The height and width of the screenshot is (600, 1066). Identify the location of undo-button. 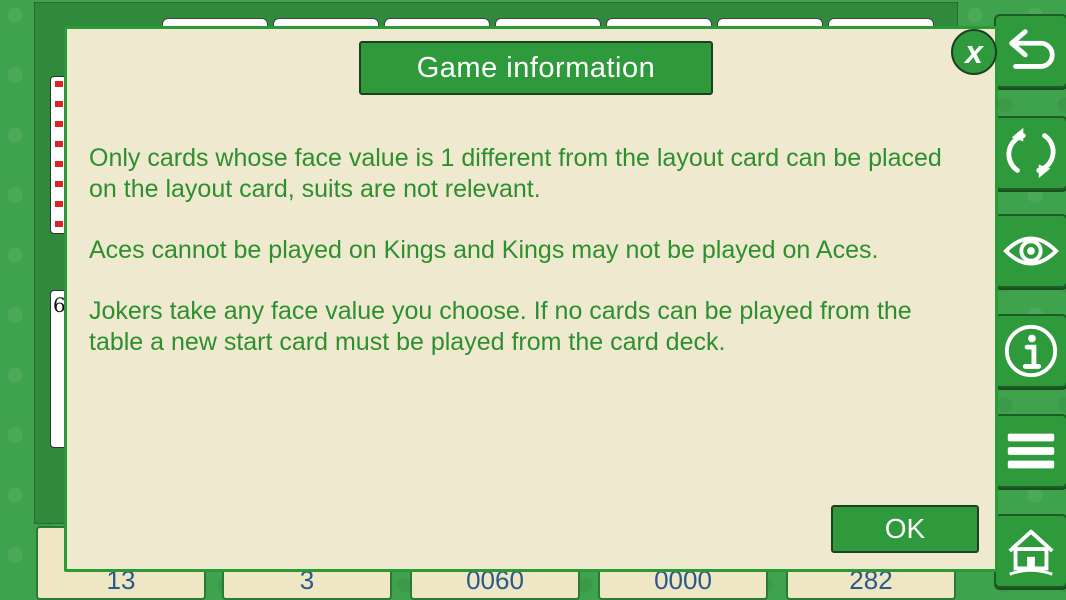
(1030, 51).